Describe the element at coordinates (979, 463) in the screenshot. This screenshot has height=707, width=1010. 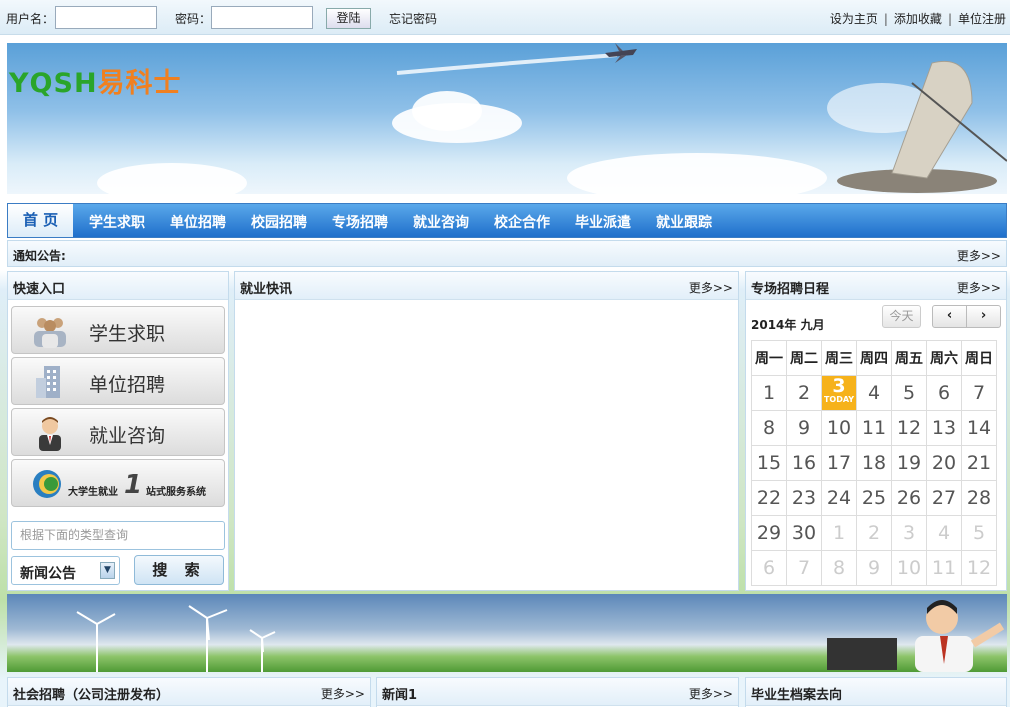
I see `day-cell: 21` at that location.